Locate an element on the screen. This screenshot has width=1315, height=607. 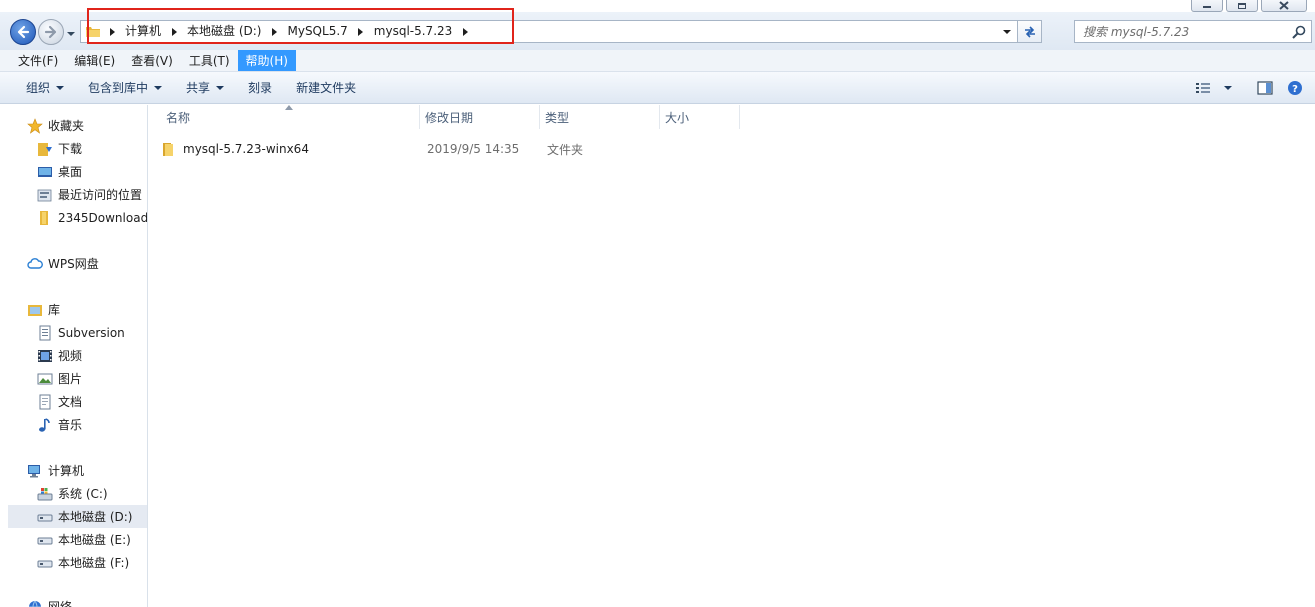
forward-button is located at coordinates (51, 32).